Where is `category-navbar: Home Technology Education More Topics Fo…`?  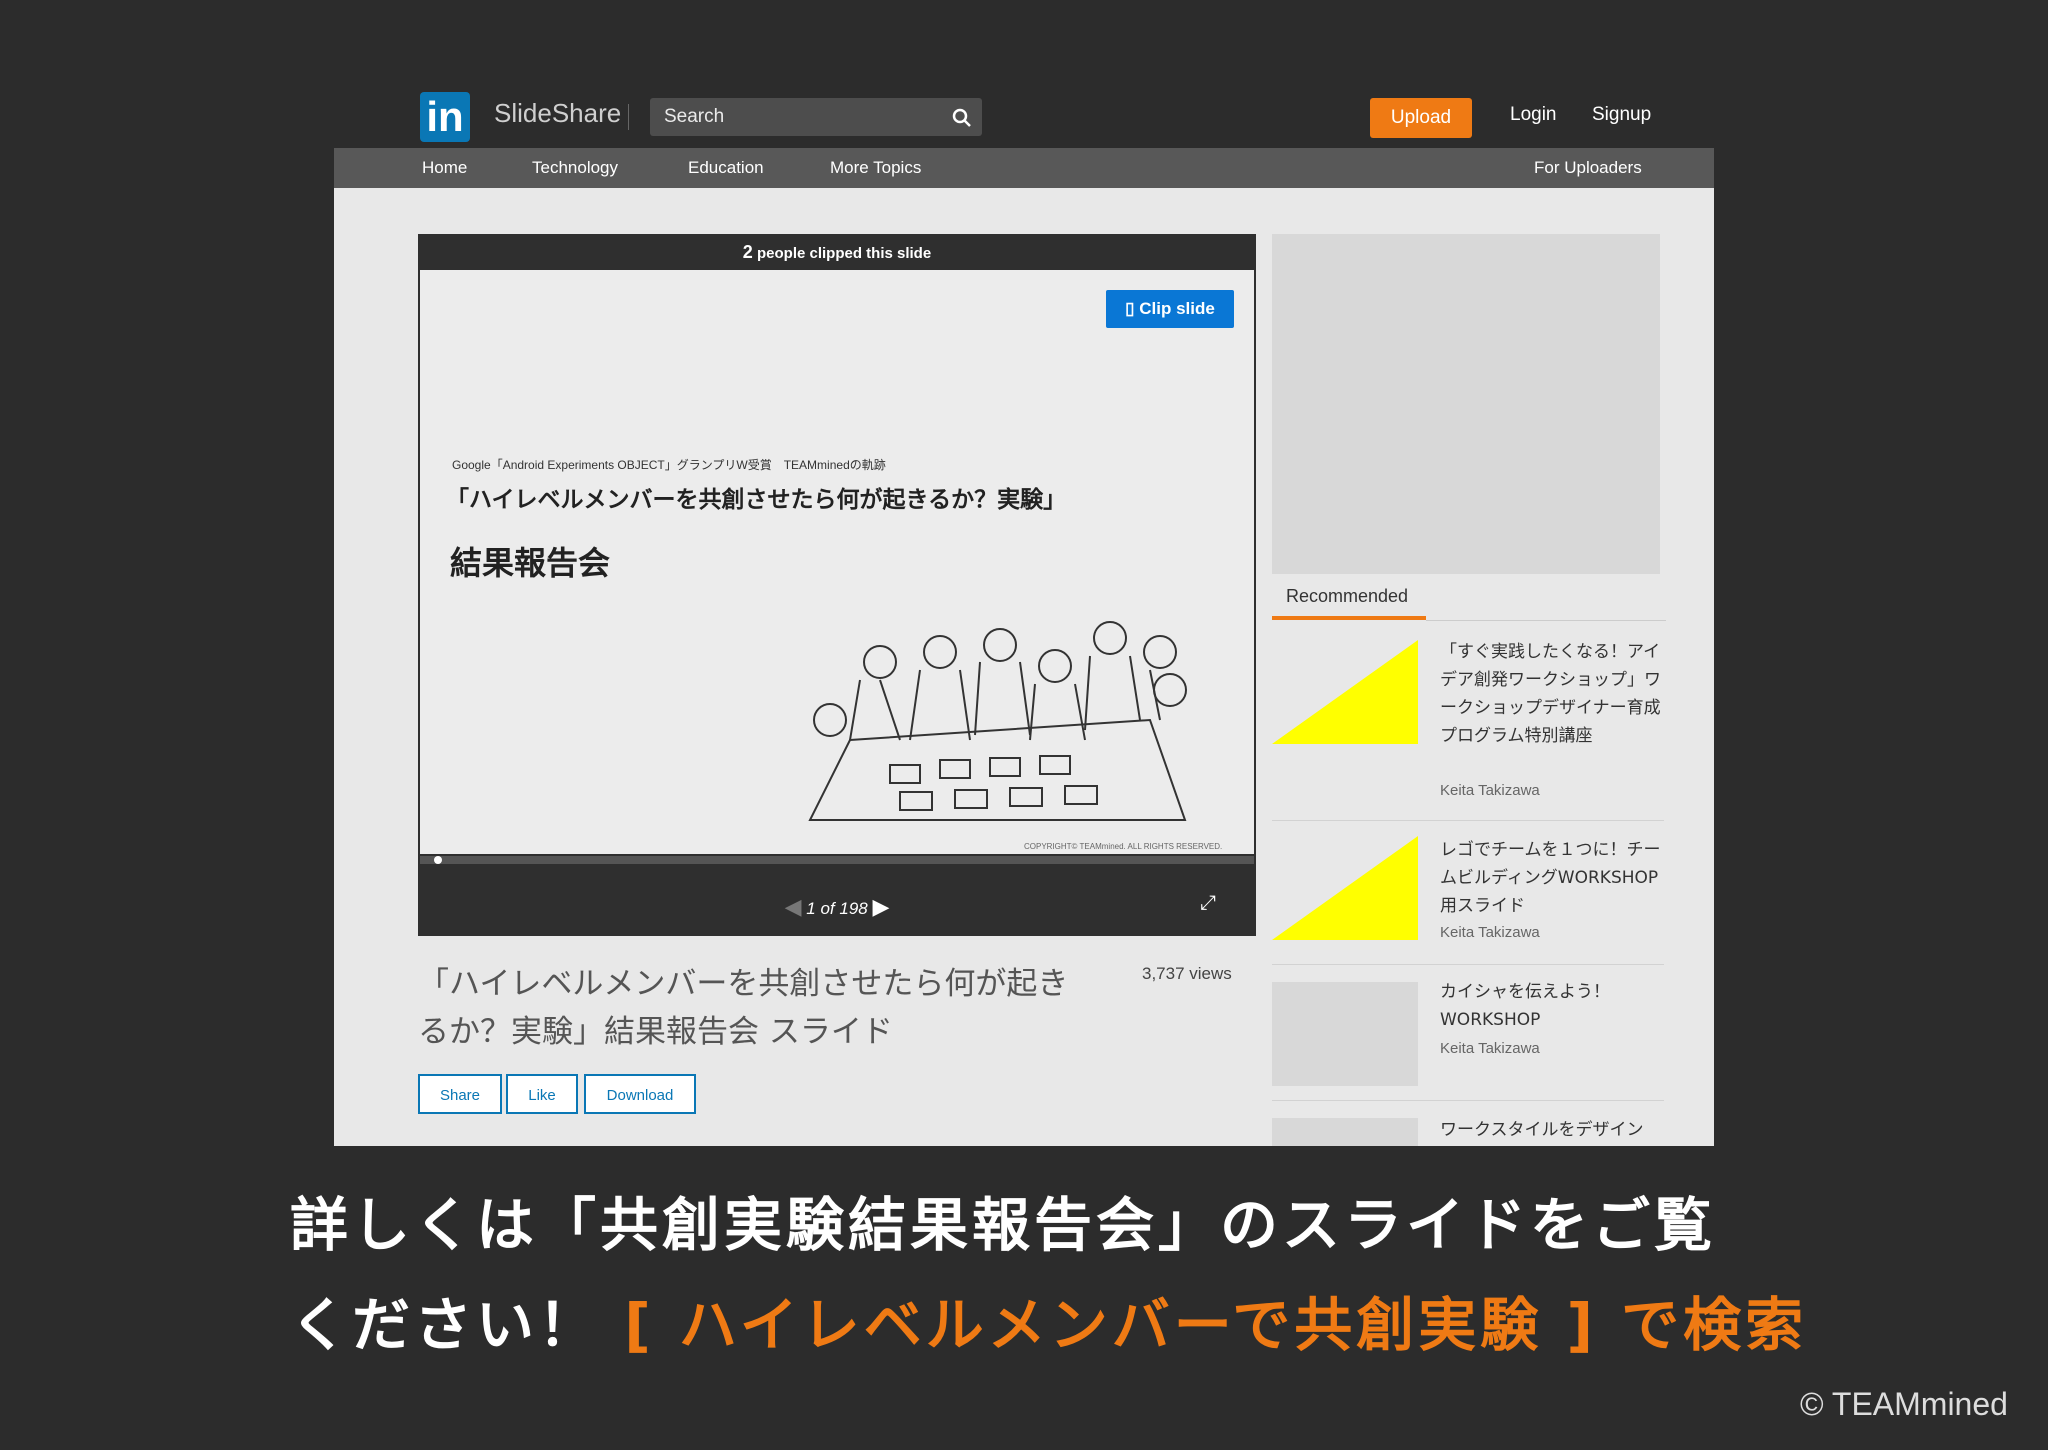 category-navbar: Home Technology Education More Topics Fo… is located at coordinates (1024, 168).